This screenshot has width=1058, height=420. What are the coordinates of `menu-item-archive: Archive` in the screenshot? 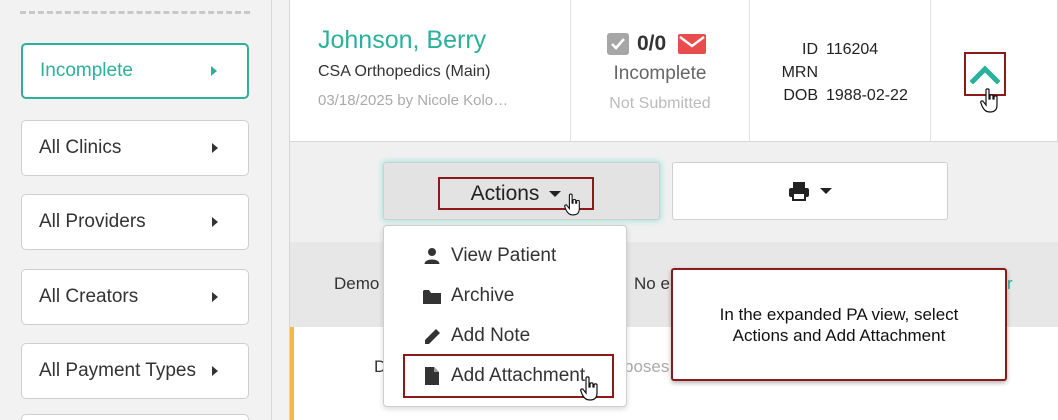 It's located at (505, 296).